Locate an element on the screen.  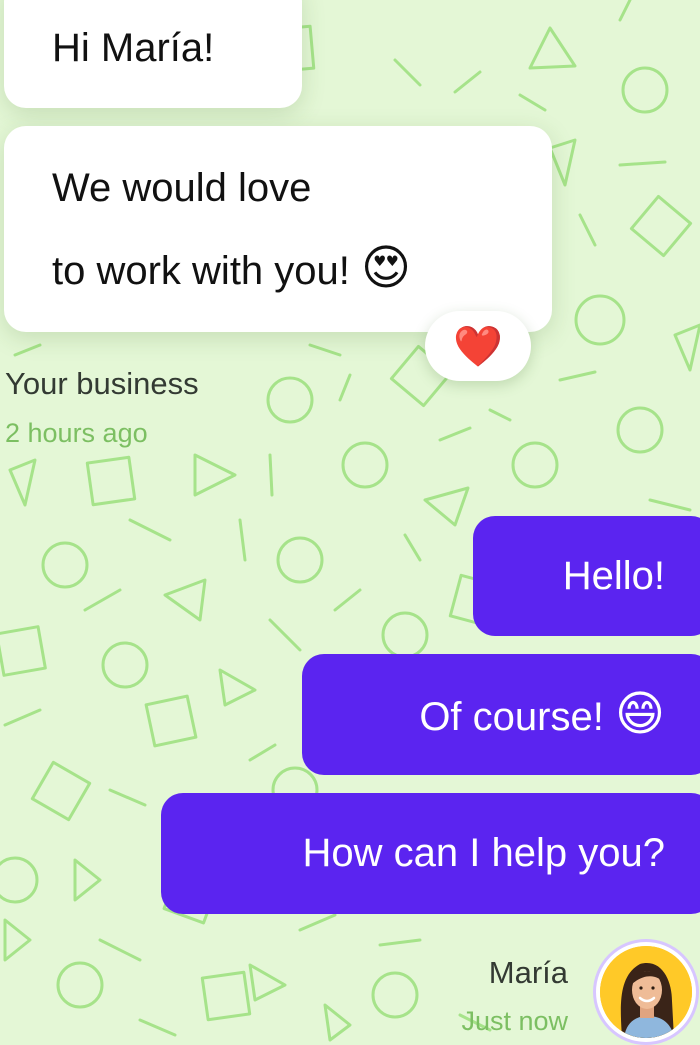
message-text-line-2: to work with you! 😍 is located at coordinates (302, 269).